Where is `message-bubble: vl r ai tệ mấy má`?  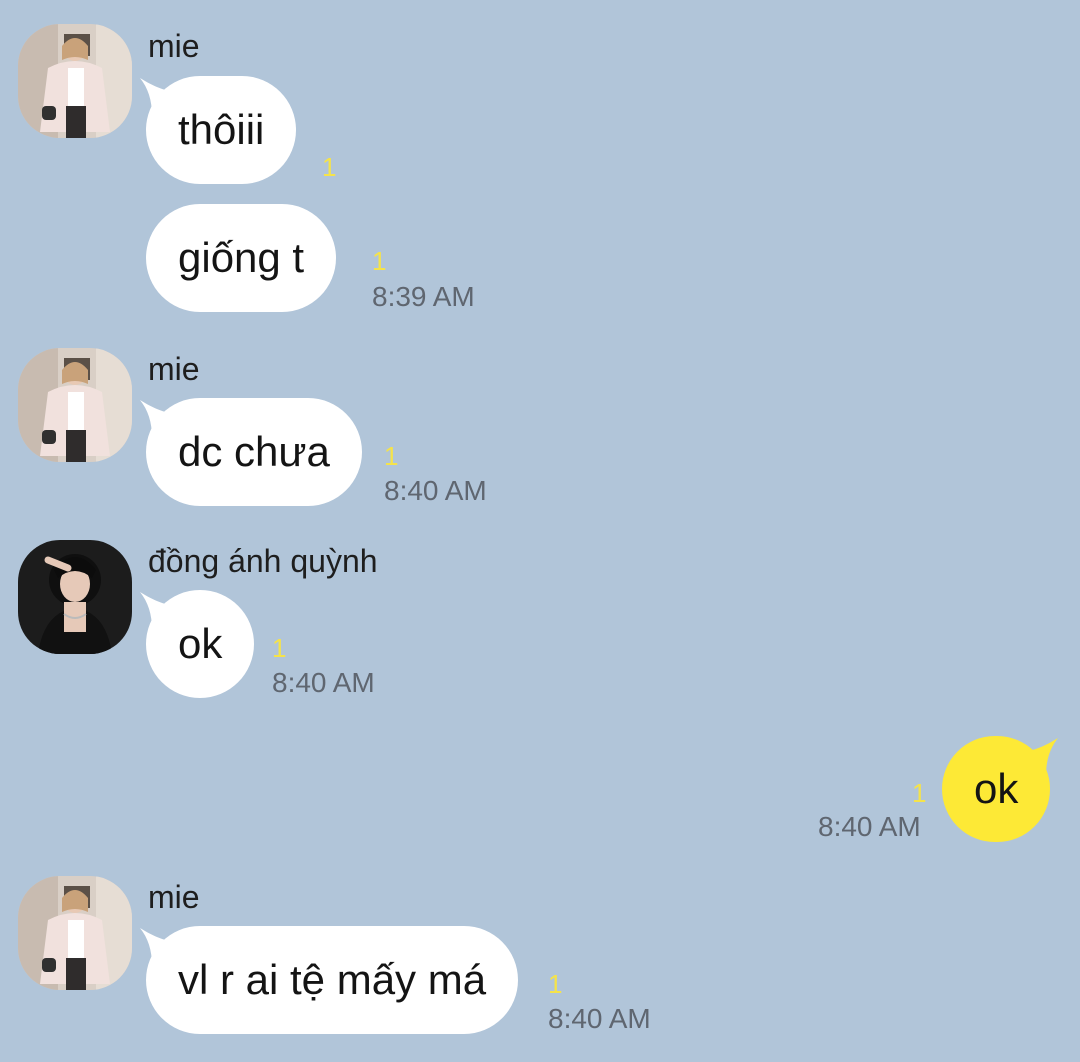 message-bubble: vl r ai tệ mấy má is located at coordinates (332, 980).